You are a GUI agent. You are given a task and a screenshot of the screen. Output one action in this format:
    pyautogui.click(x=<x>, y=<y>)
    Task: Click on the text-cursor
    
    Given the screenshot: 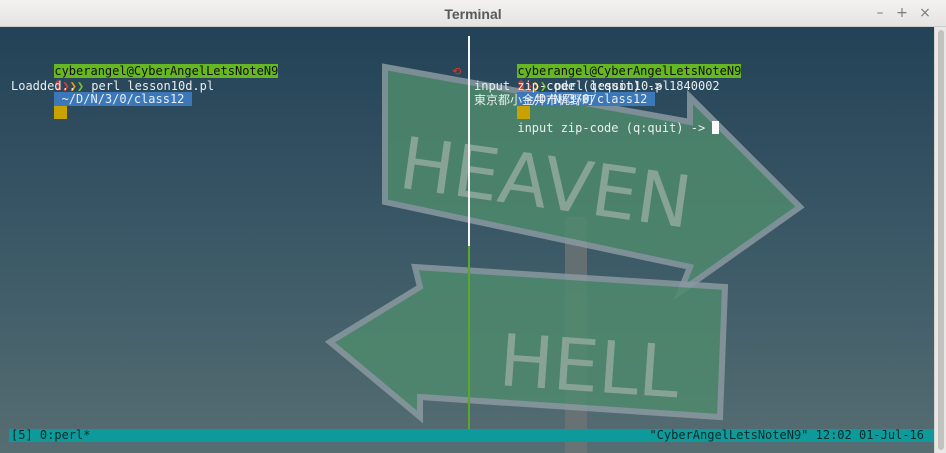 What is the action you would take?
    pyautogui.click(x=716, y=127)
    